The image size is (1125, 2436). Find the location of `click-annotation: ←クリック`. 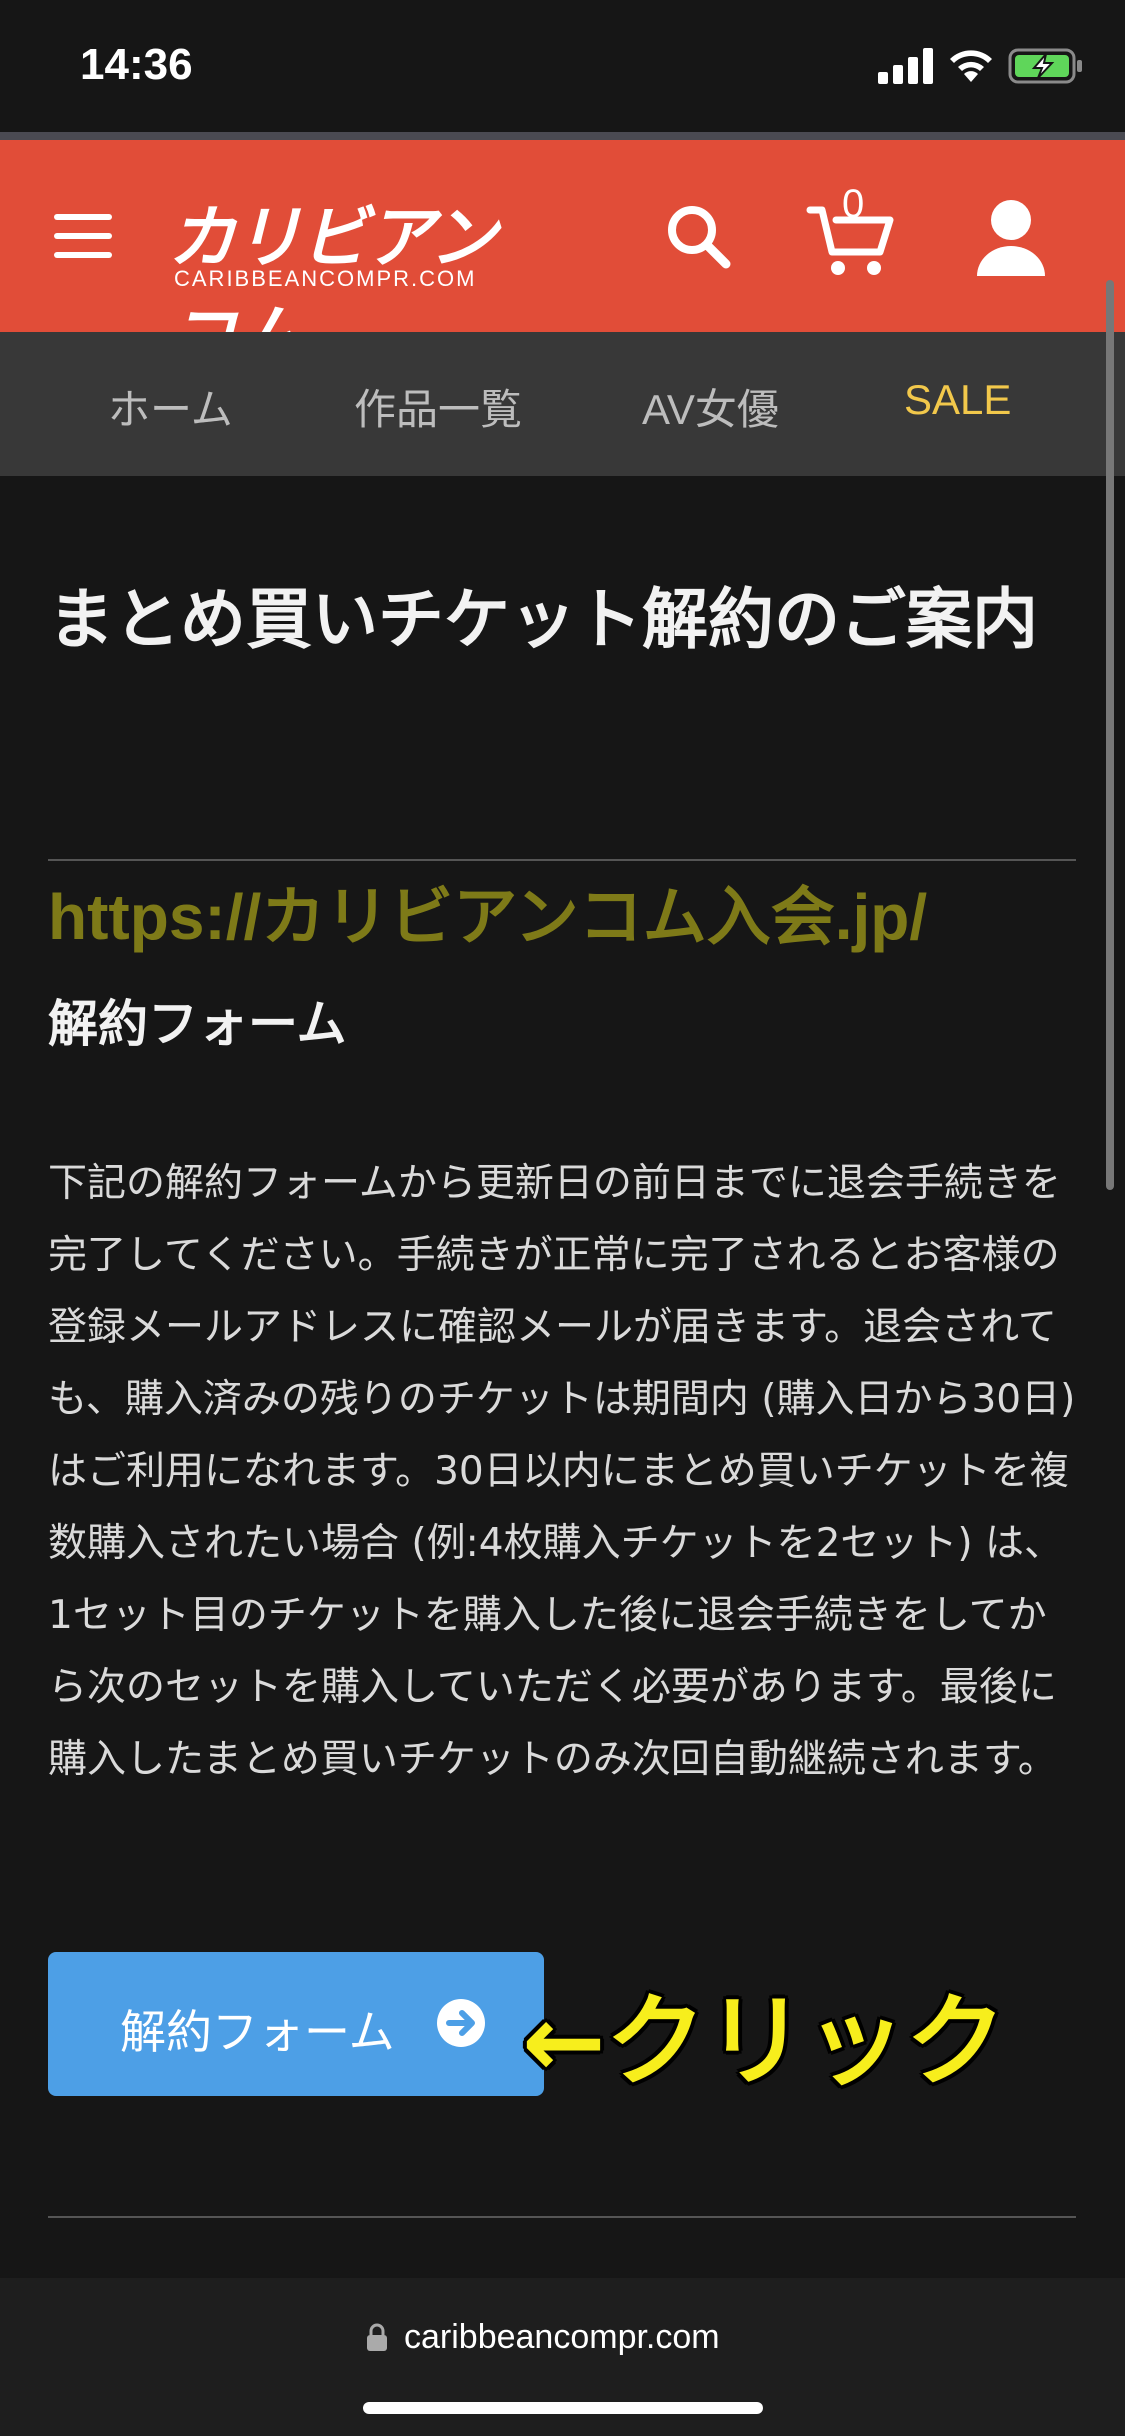

click-annotation: ←クリック is located at coordinates (764, 2041).